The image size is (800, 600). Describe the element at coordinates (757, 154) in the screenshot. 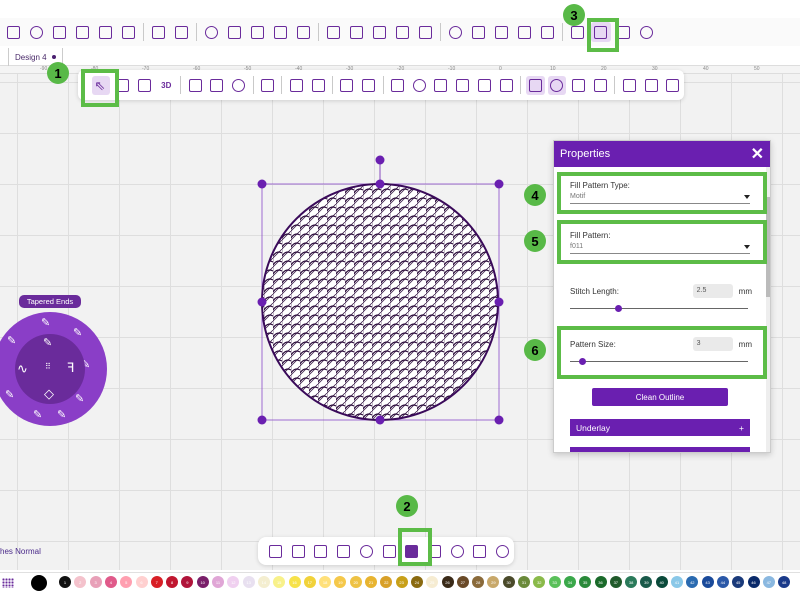

I see `close-icon: ✕` at that location.